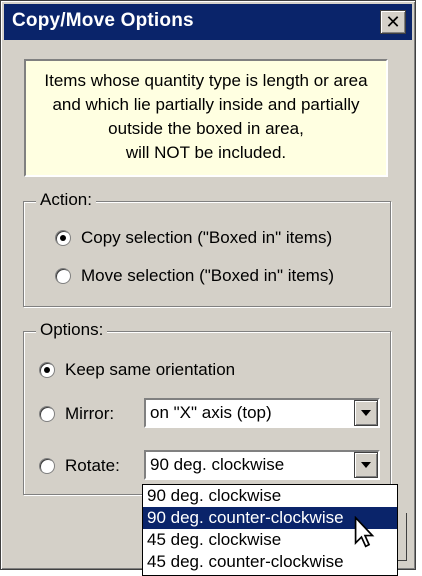 The height and width of the screenshot is (576, 422). I want to click on rotate-angle-value: 90 deg. clockwise, so click(217, 464).